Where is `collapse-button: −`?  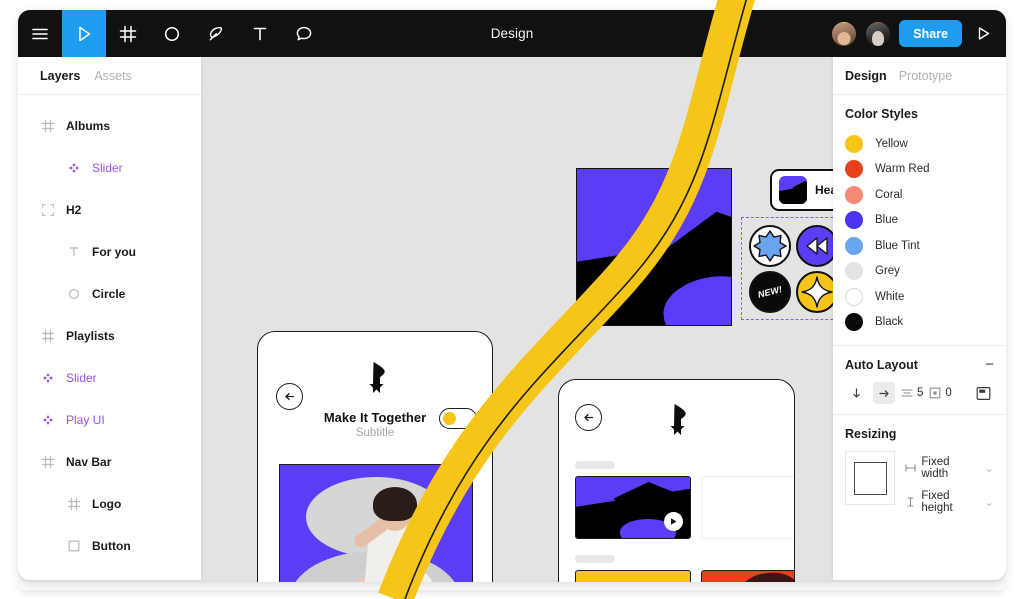
collapse-button: − is located at coordinates (989, 364).